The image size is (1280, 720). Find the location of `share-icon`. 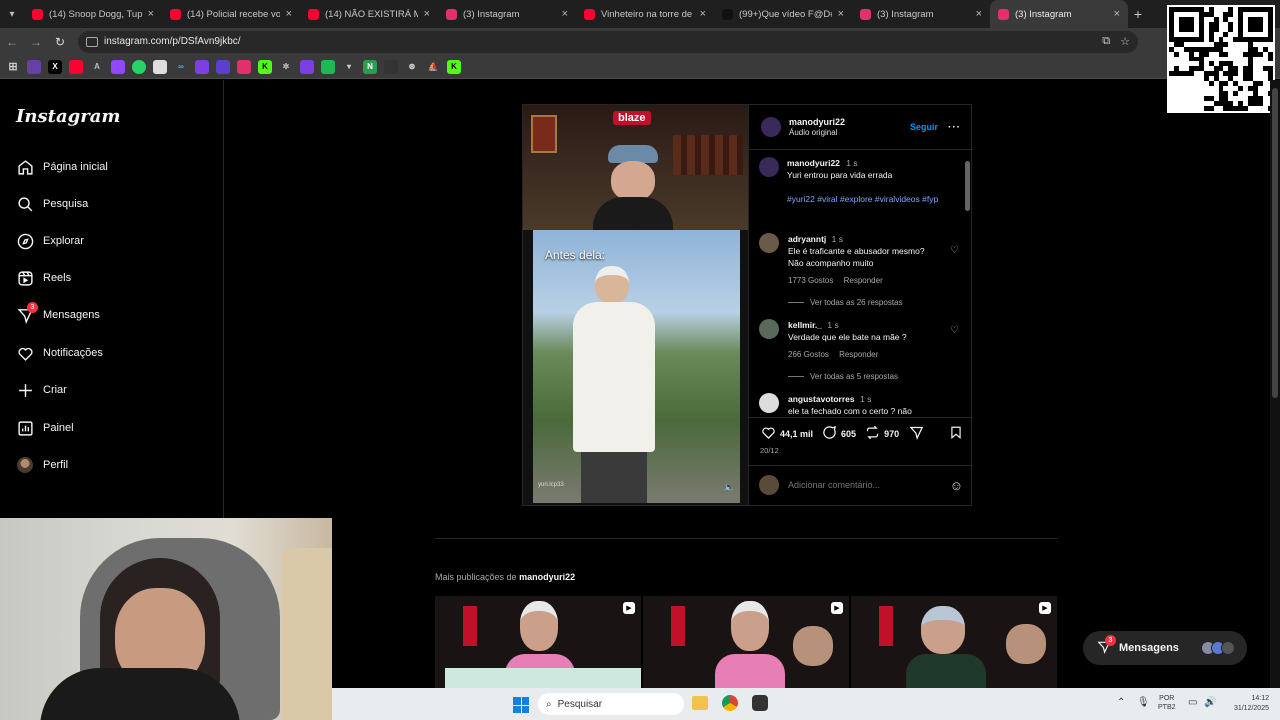

share-icon is located at coordinates (916, 433).